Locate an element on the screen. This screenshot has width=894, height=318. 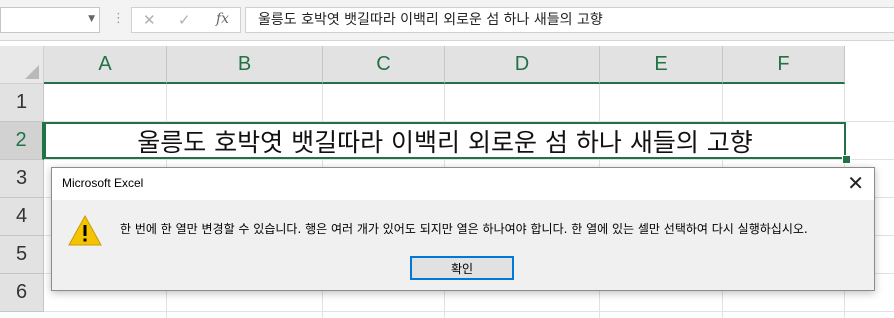
checkmark-icon: ✓ is located at coordinates (184, 20).